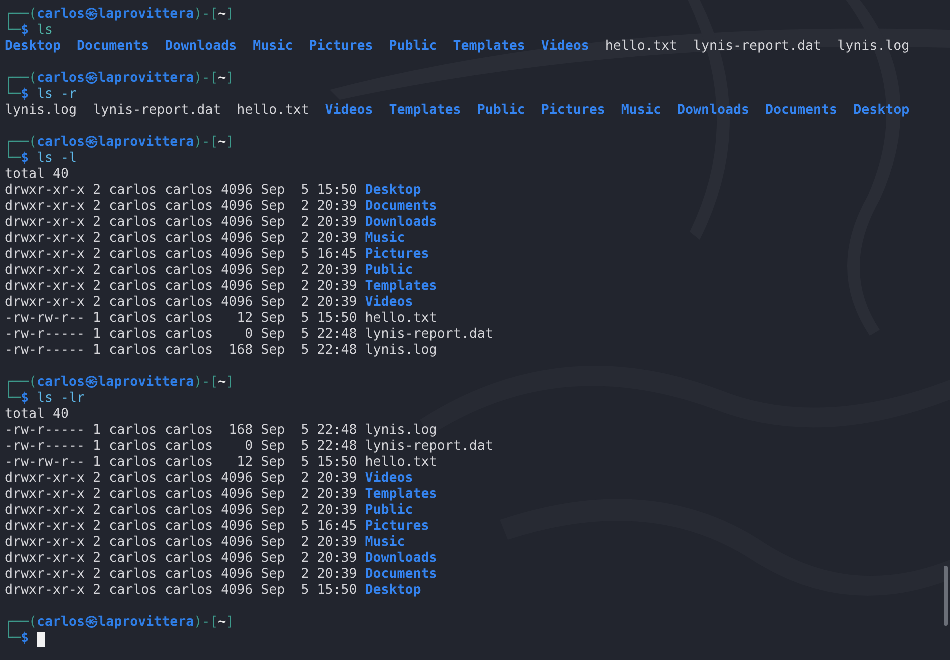 This screenshot has height=660, width=950. I want to click on command-text: ls -l, so click(57, 159).